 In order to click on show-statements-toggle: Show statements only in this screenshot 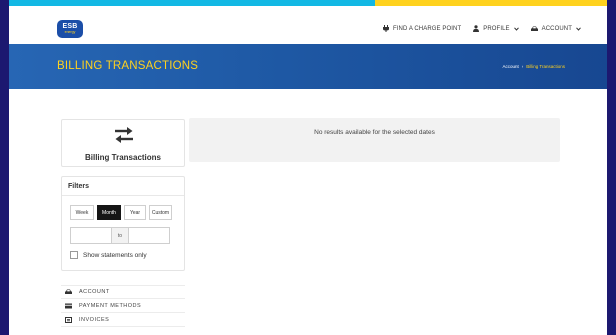, I will do `click(108, 255)`.